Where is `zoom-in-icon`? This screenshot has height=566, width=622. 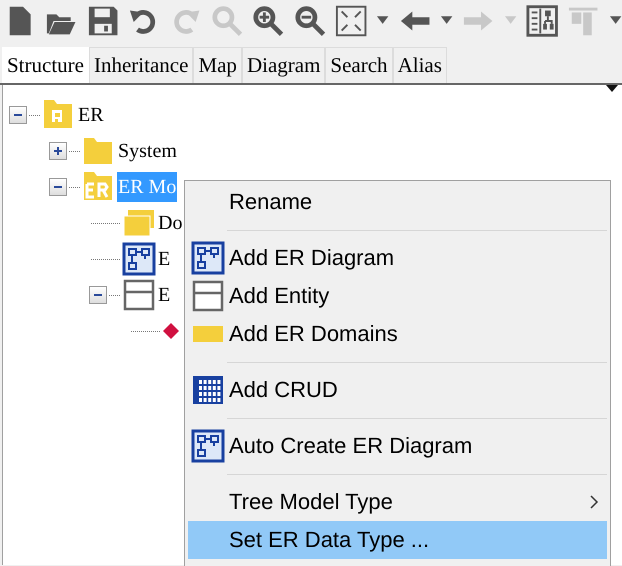
zoom-in-icon is located at coordinates (268, 21).